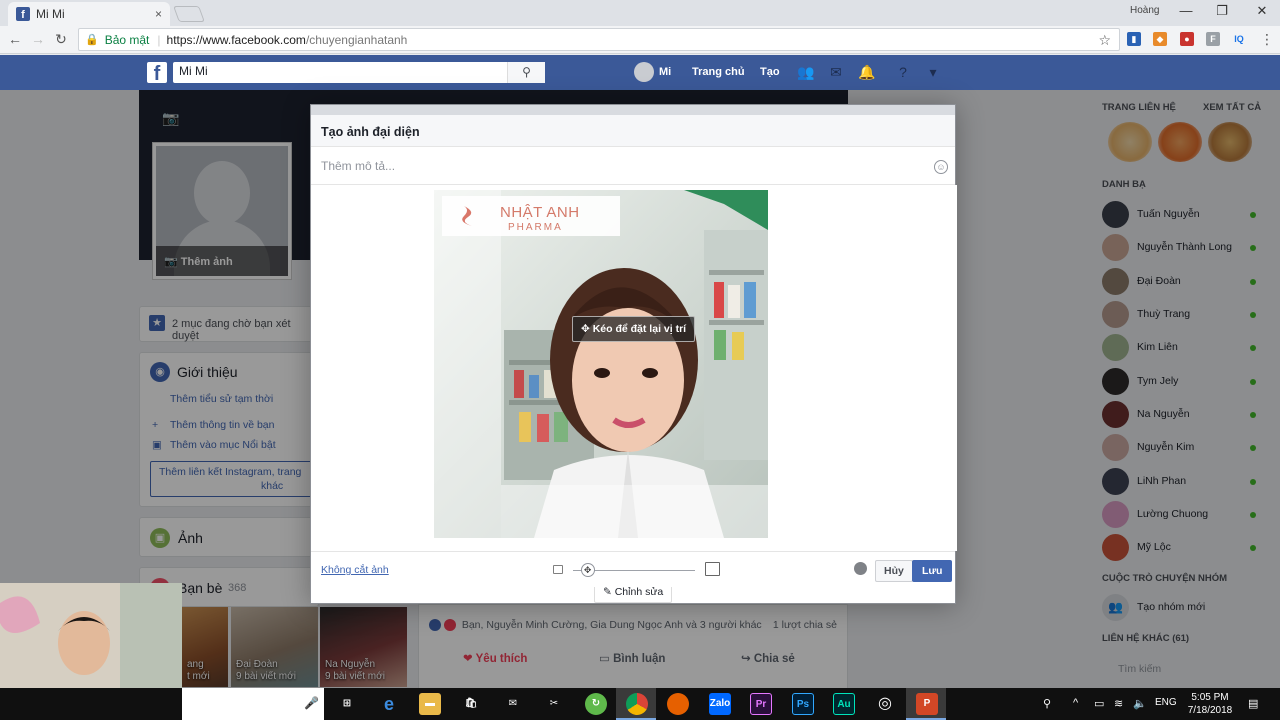  What do you see at coordinates (718, 72) in the screenshot?
I see `home-link: Trang chủ` at bounding box center [718, 72].